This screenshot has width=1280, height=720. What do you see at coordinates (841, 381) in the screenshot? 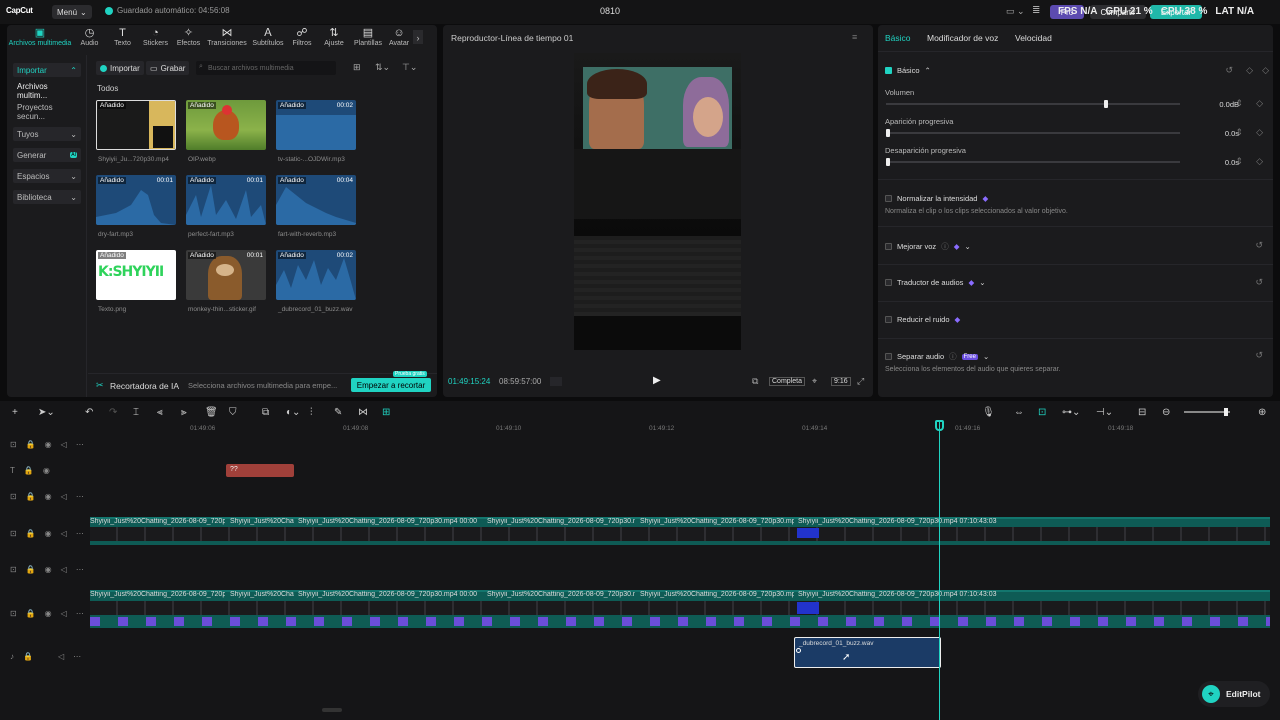
I see `aspect-ratio-button: 9:16` at bounding box center [841, 381].